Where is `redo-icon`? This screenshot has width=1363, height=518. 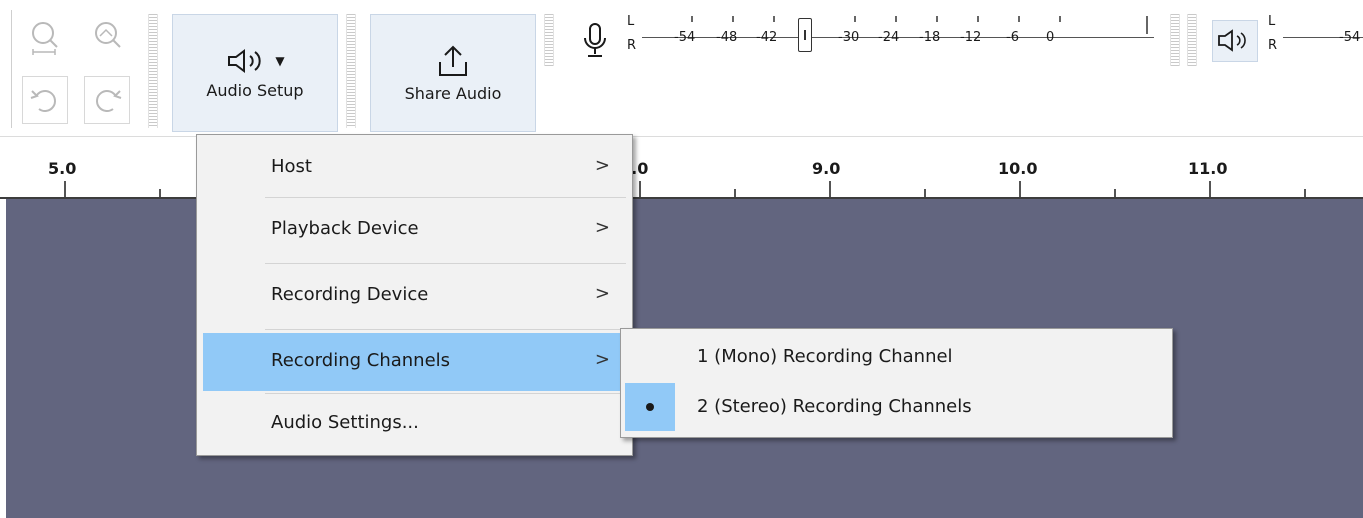 redo-icon is located at coordinates (109, 101).